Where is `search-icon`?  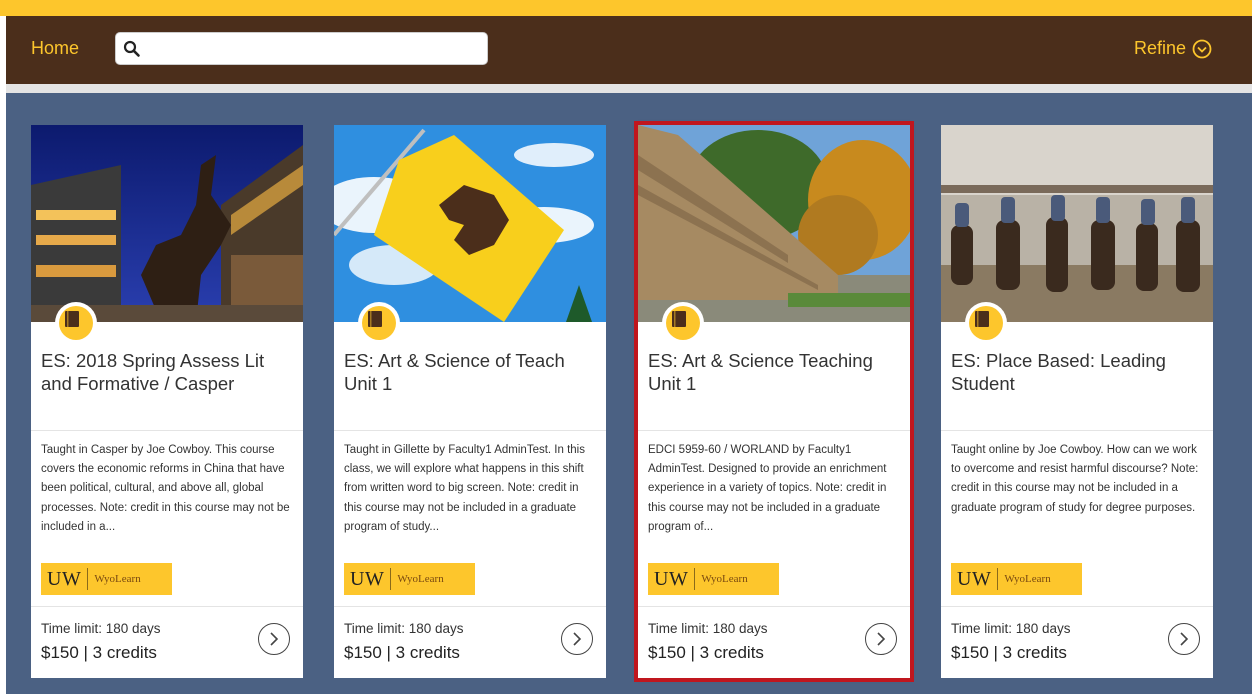
search-icon is located at coordinates (131, 48).